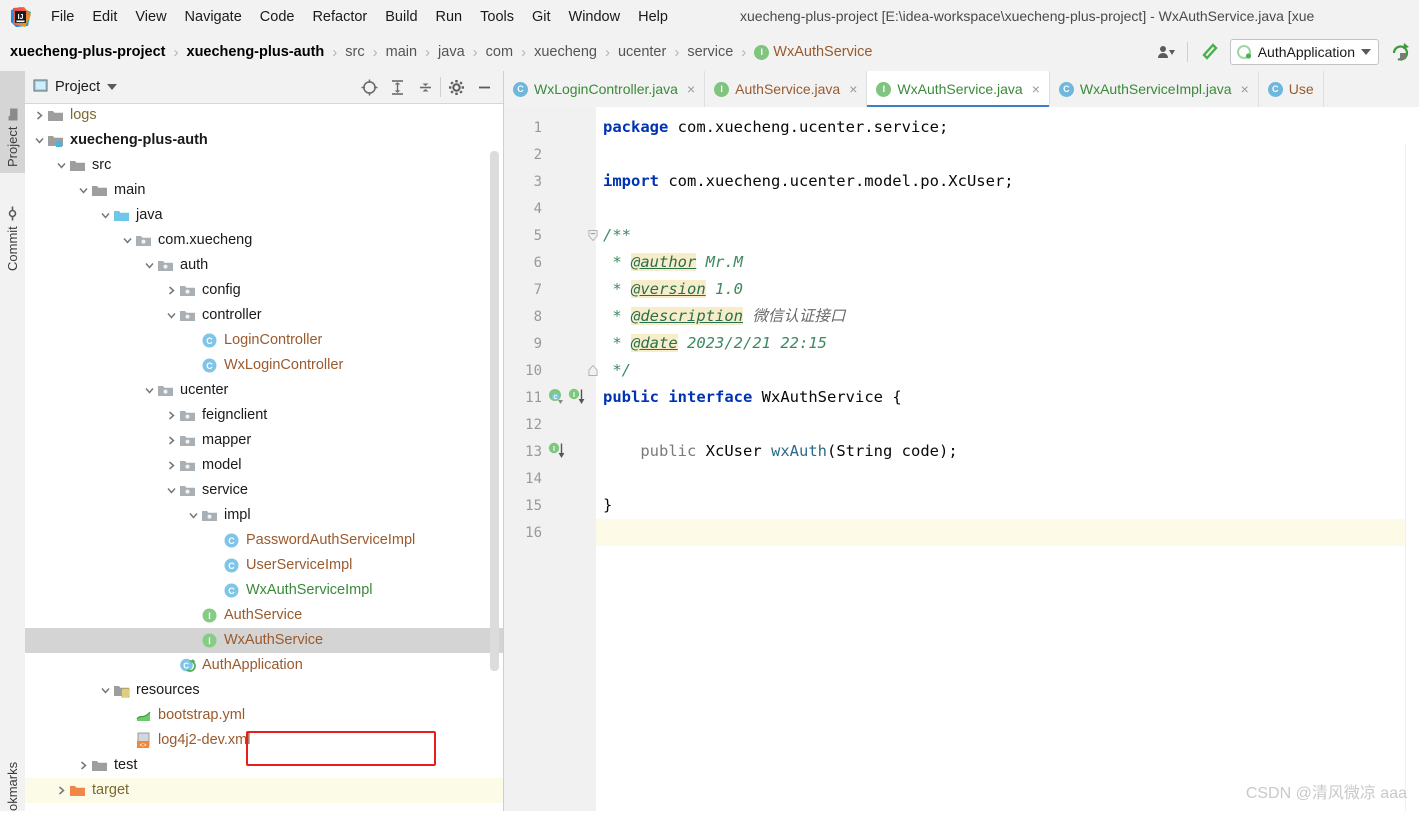  What do you see at coordinates (550, 370) in the screenshot?
I see `gutter-line-10: 10` at bounding box center [550, 370].